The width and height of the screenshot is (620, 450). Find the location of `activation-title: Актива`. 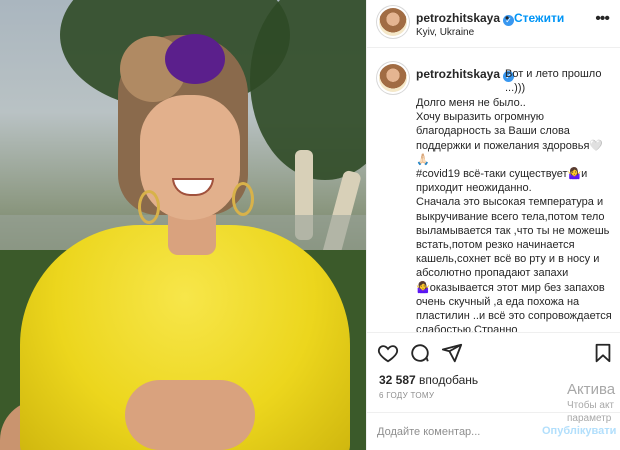

activation-title: Актива is located at coordinates (591, 389).